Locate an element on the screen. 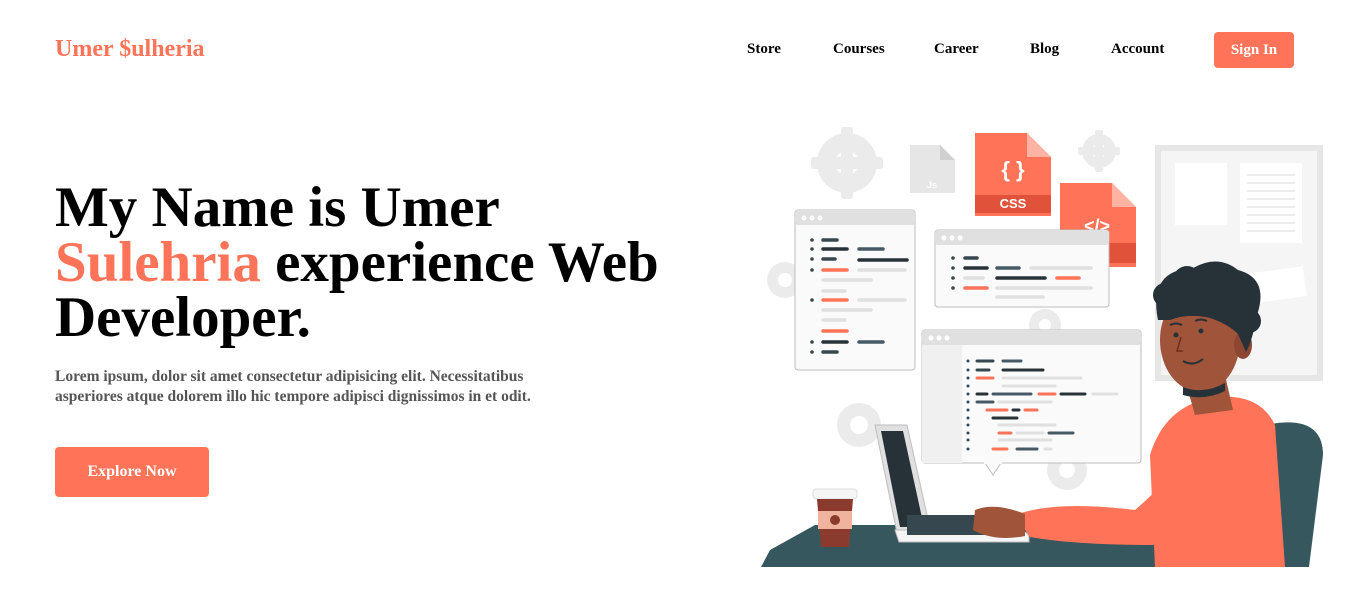 This screenshot has width=1349, height=606. svg-text: Js is located at coordinates (932, 185).